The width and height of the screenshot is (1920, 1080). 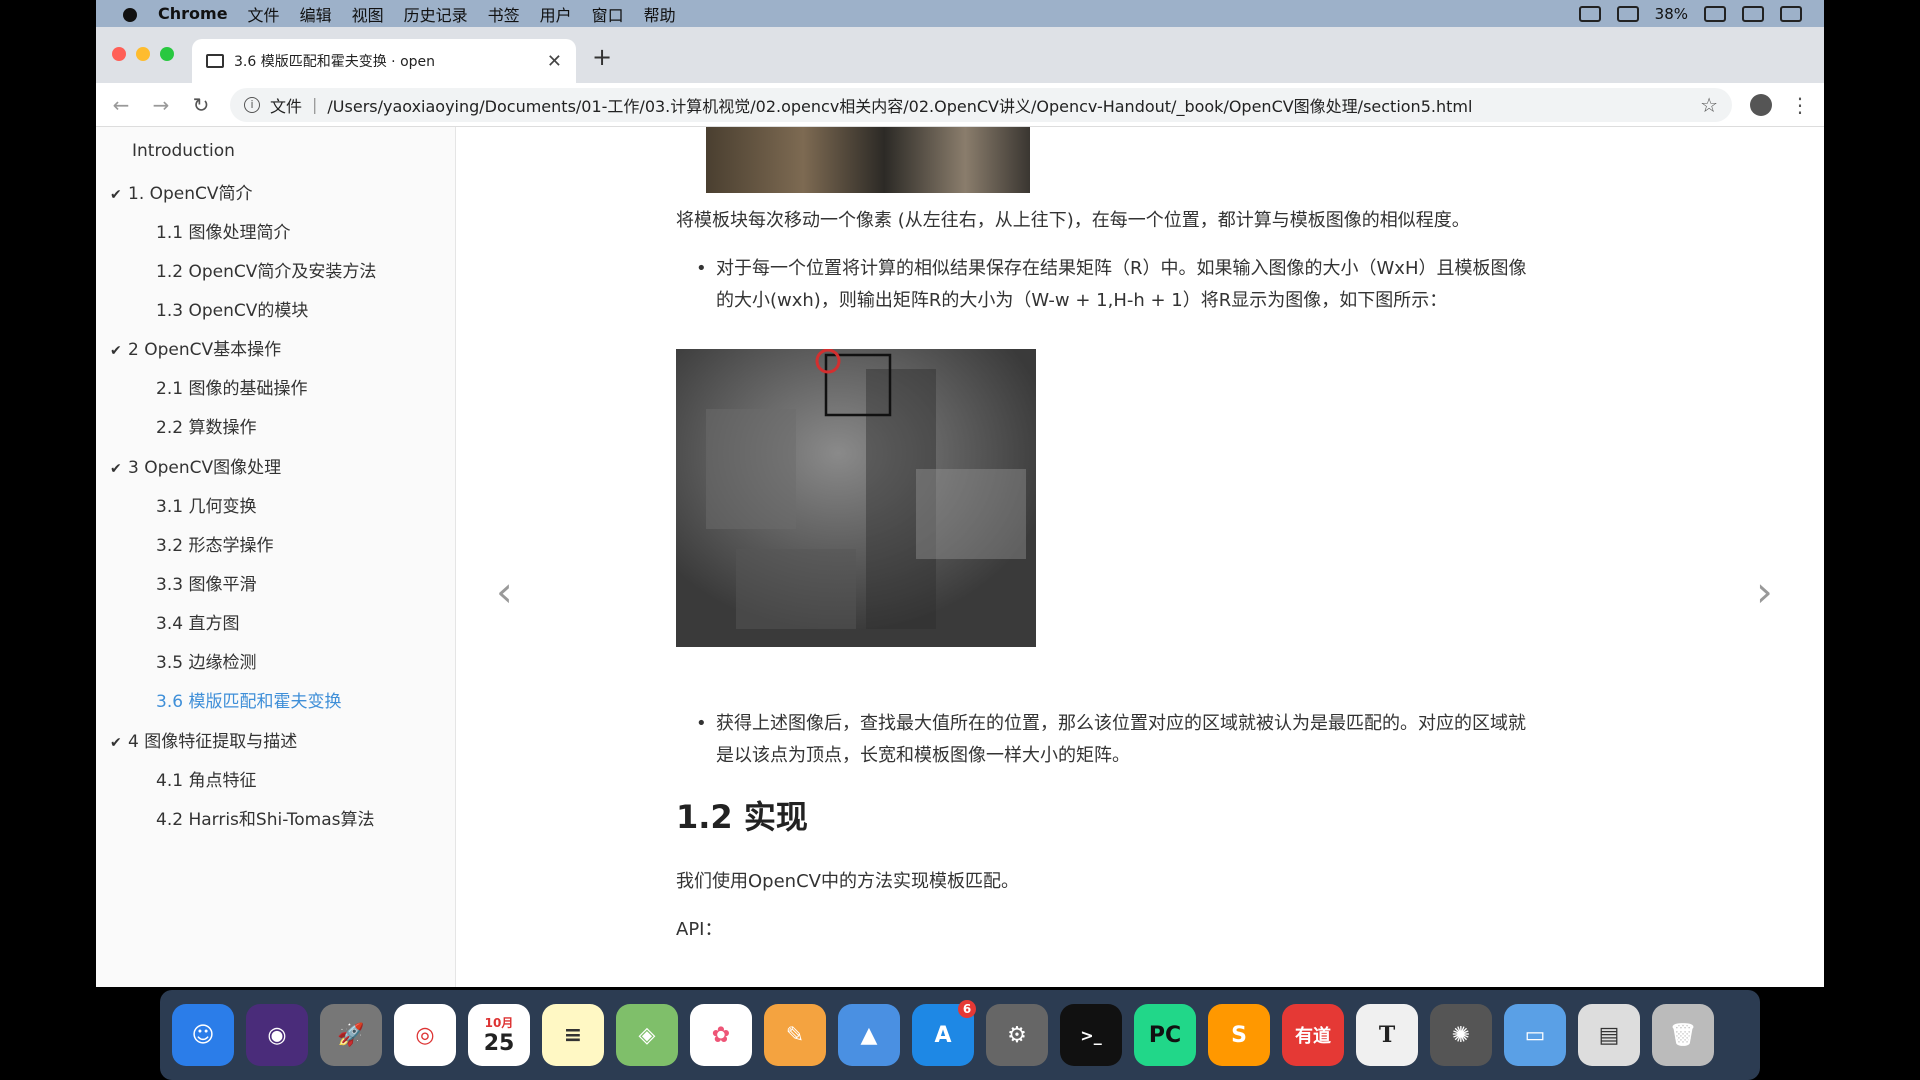 What do you see at coordinates (206, 582) in the screenshot?
I see `sidebar-item-3-3: 3.3 图像平滑` at bounding box center [206, 582].